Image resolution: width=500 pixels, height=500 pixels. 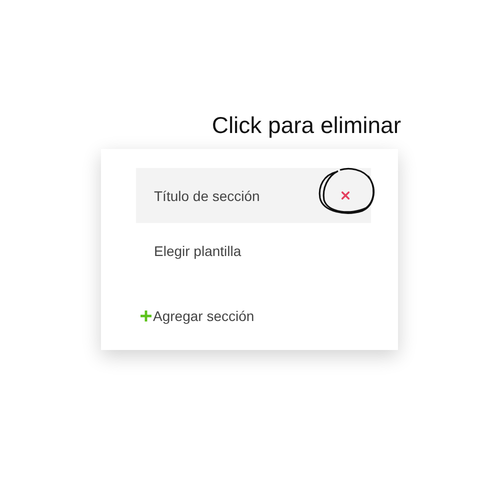 What do you see at coordinates (306, 125) in the screenshot?
I see `hint-caption: Click para eliminar` at bounding box center [306, 125].